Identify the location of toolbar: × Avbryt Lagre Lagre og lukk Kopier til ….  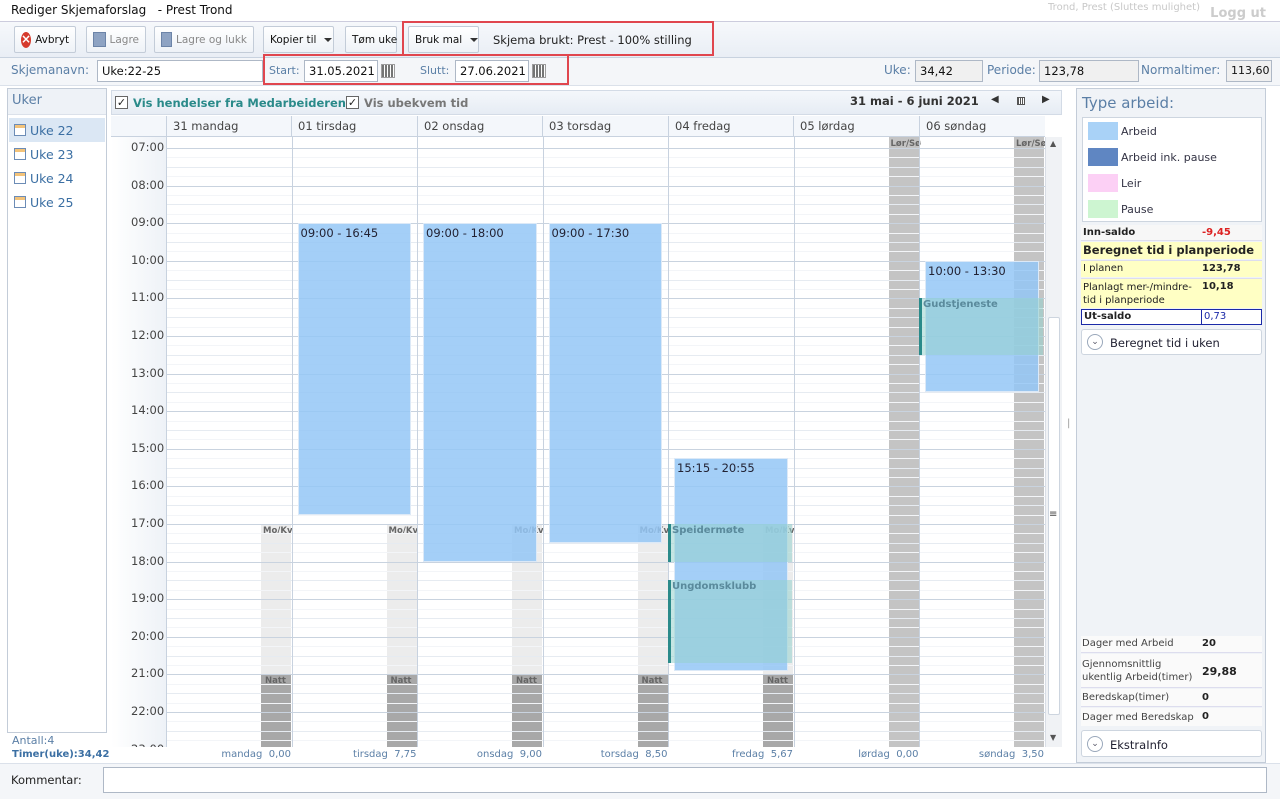
(640, 39).